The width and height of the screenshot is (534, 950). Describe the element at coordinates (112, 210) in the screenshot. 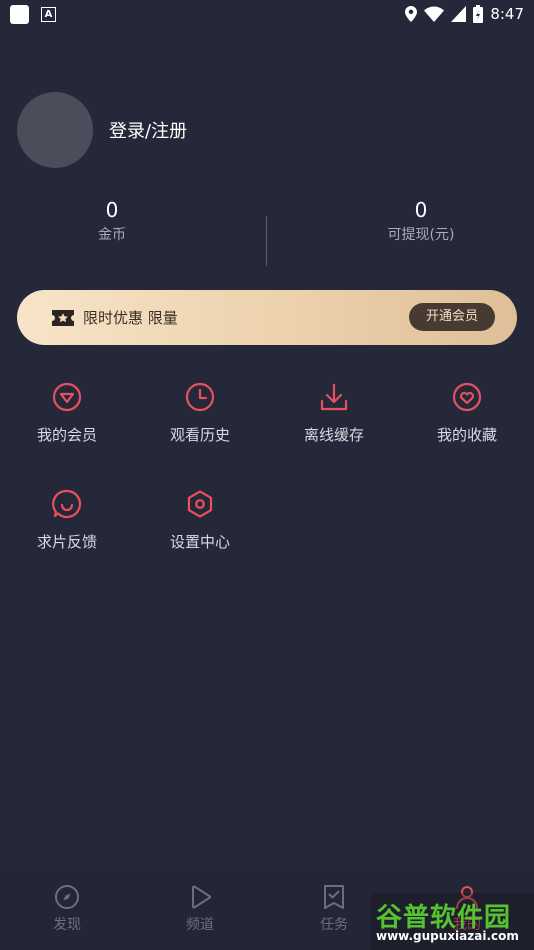

I see `coins-value: 0` at that location.